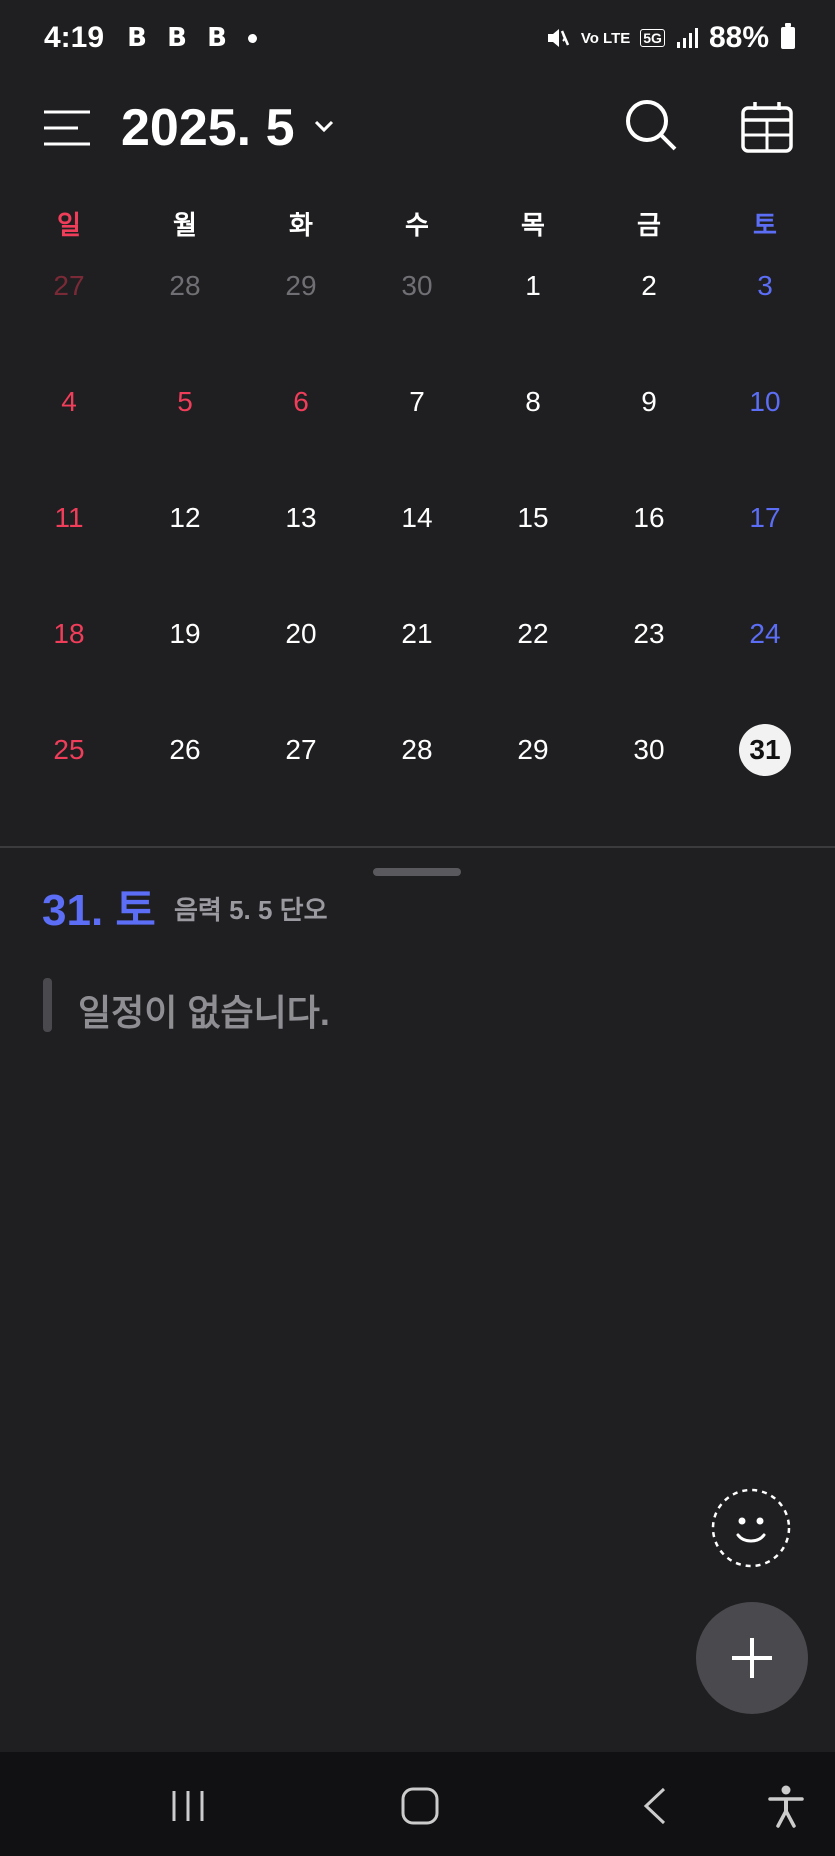 The width and height of the screenshot is (835, 1856). I want to click on day-cell: 25, so click(69, 750).